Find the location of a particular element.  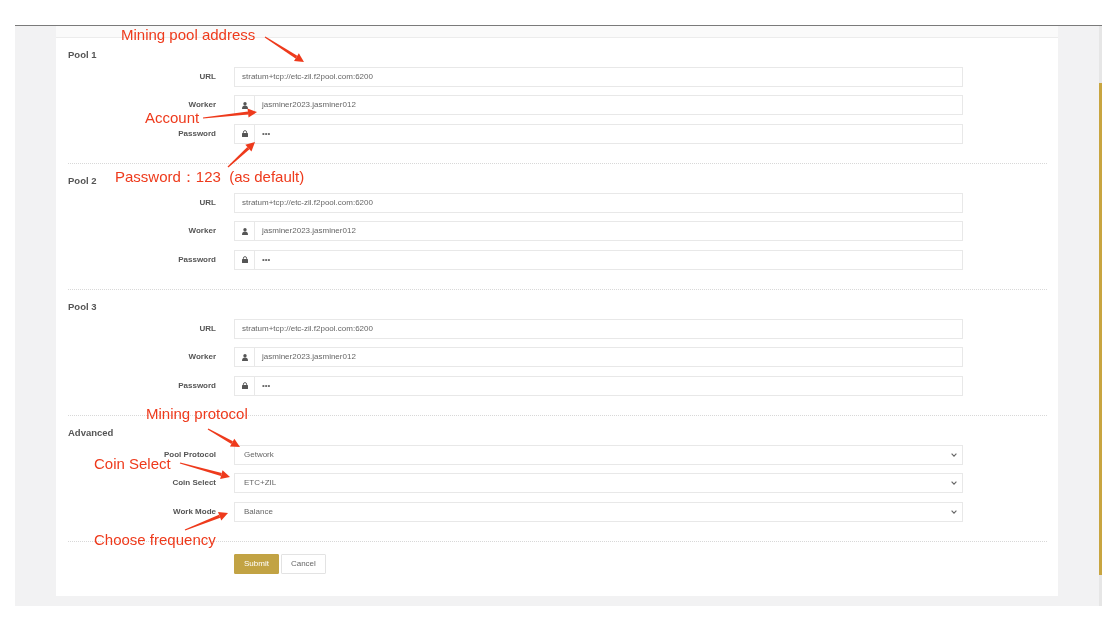

annotation-text: Password：123 (as default) is located at coordinates (210, 176).